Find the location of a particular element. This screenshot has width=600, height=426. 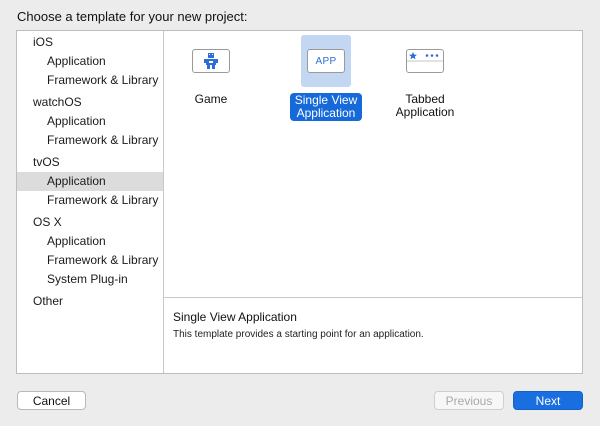

game-robot-icon is located at coordinates (211, 61).